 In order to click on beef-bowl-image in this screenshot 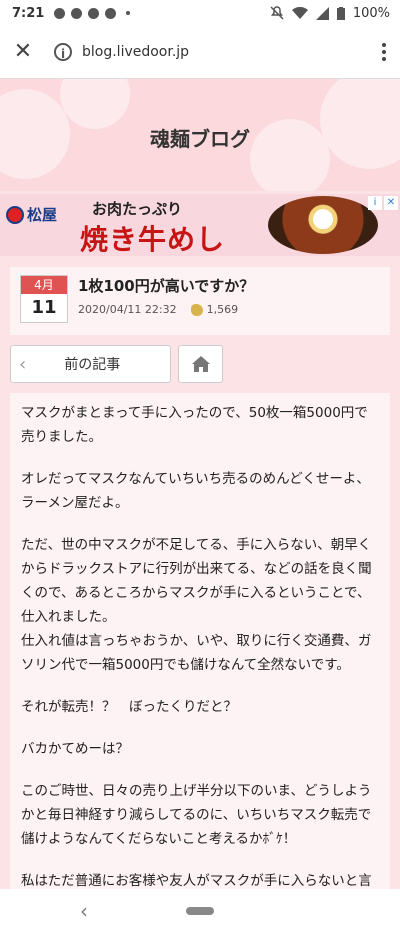, I will do `click(323, 225)`.